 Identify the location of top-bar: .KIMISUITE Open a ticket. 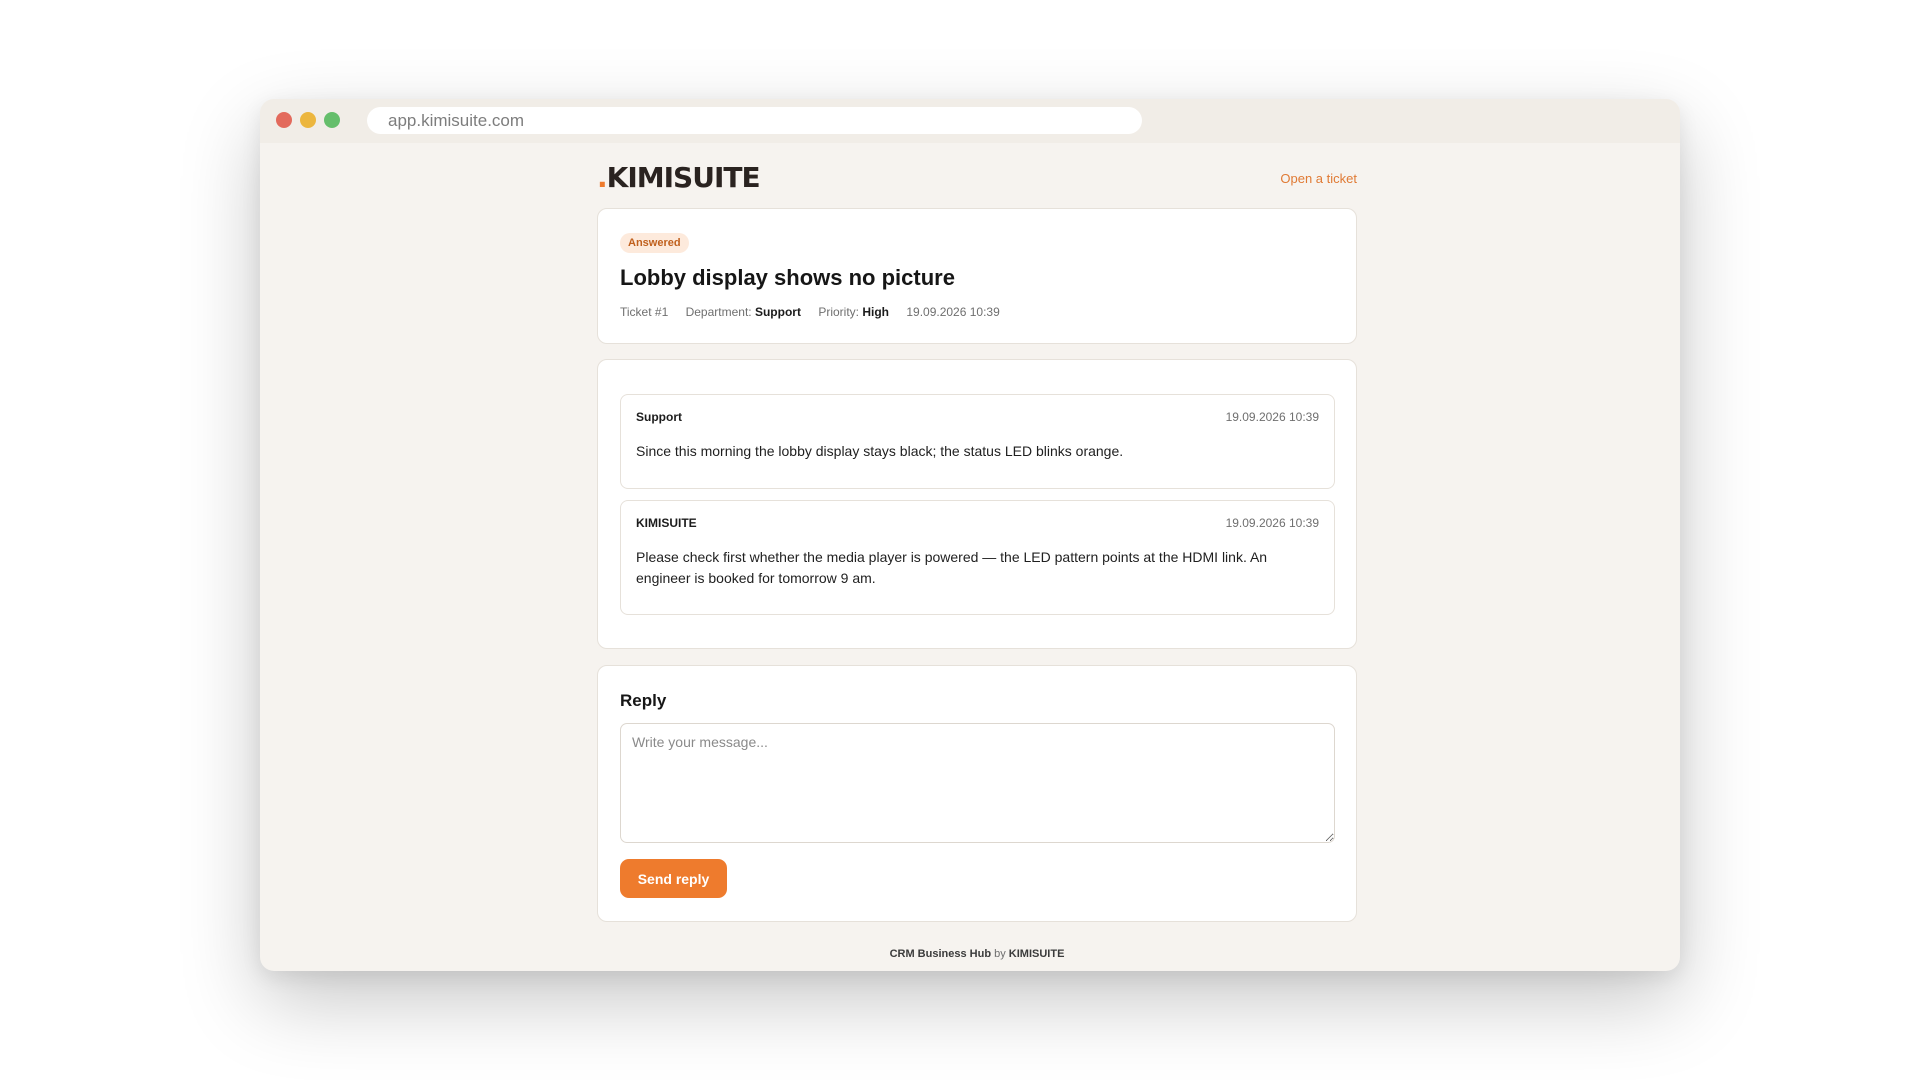
(977, 175).